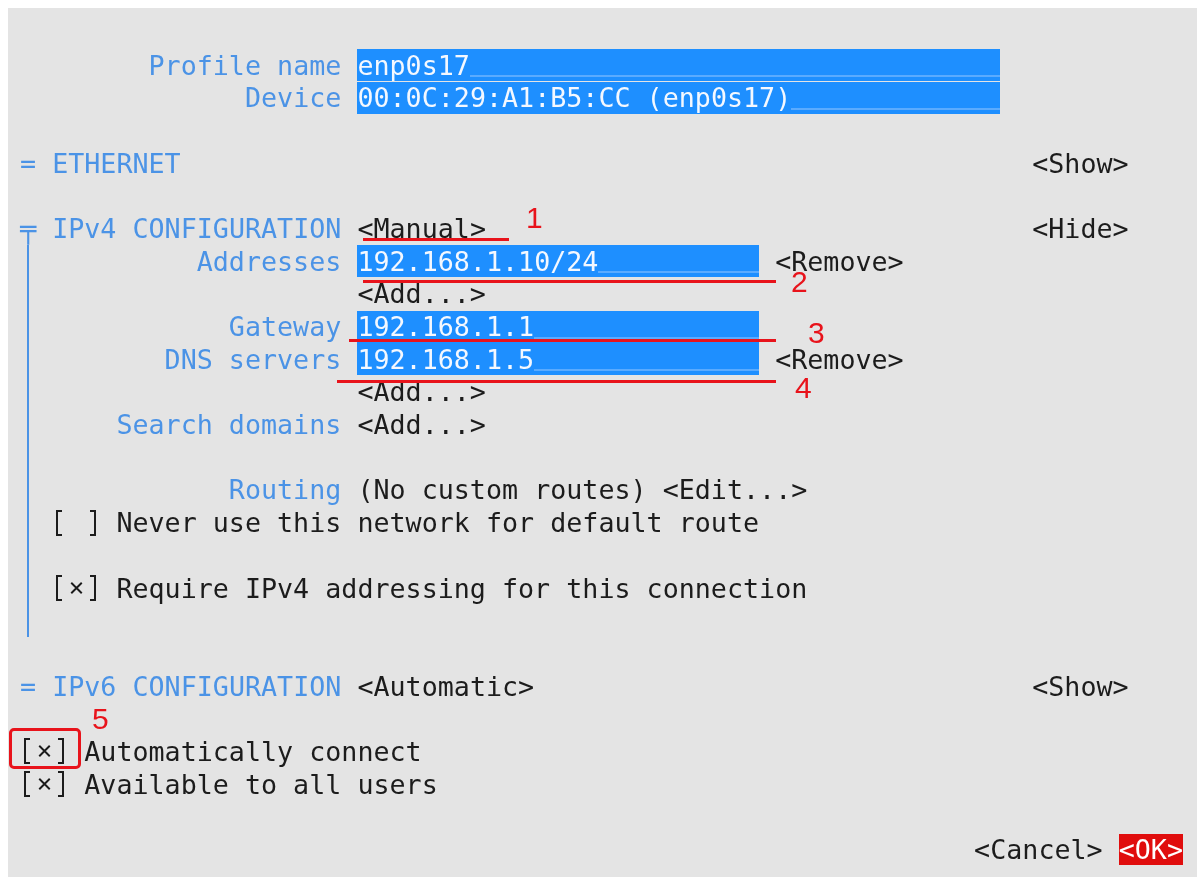 This screenshot has width=1197, height=877. What do you see at coordinates (284, 327) in the screenshot?
I see `field-label: Gateway` at bounding box center [284, 327].